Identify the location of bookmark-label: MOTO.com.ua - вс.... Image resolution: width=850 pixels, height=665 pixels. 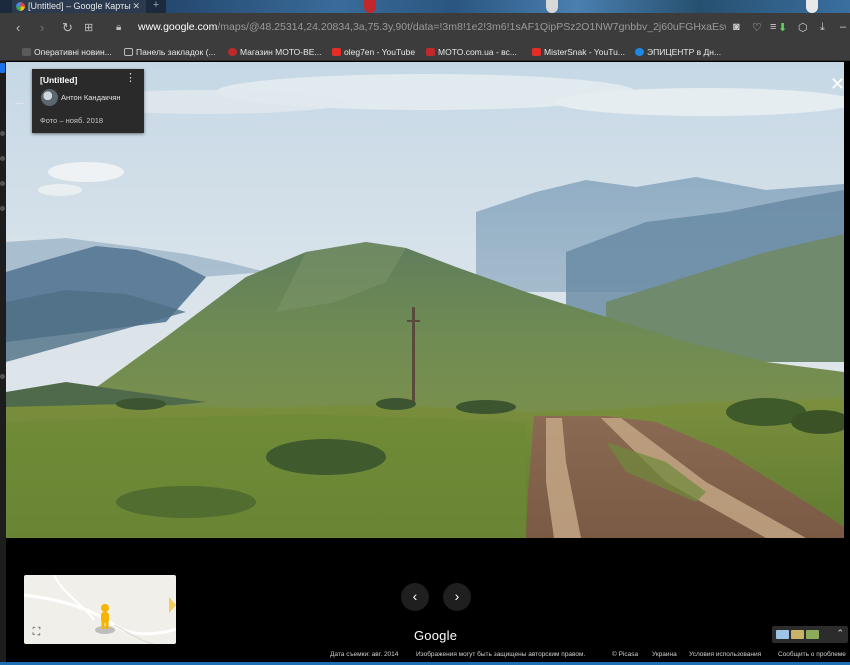
(477, 52).